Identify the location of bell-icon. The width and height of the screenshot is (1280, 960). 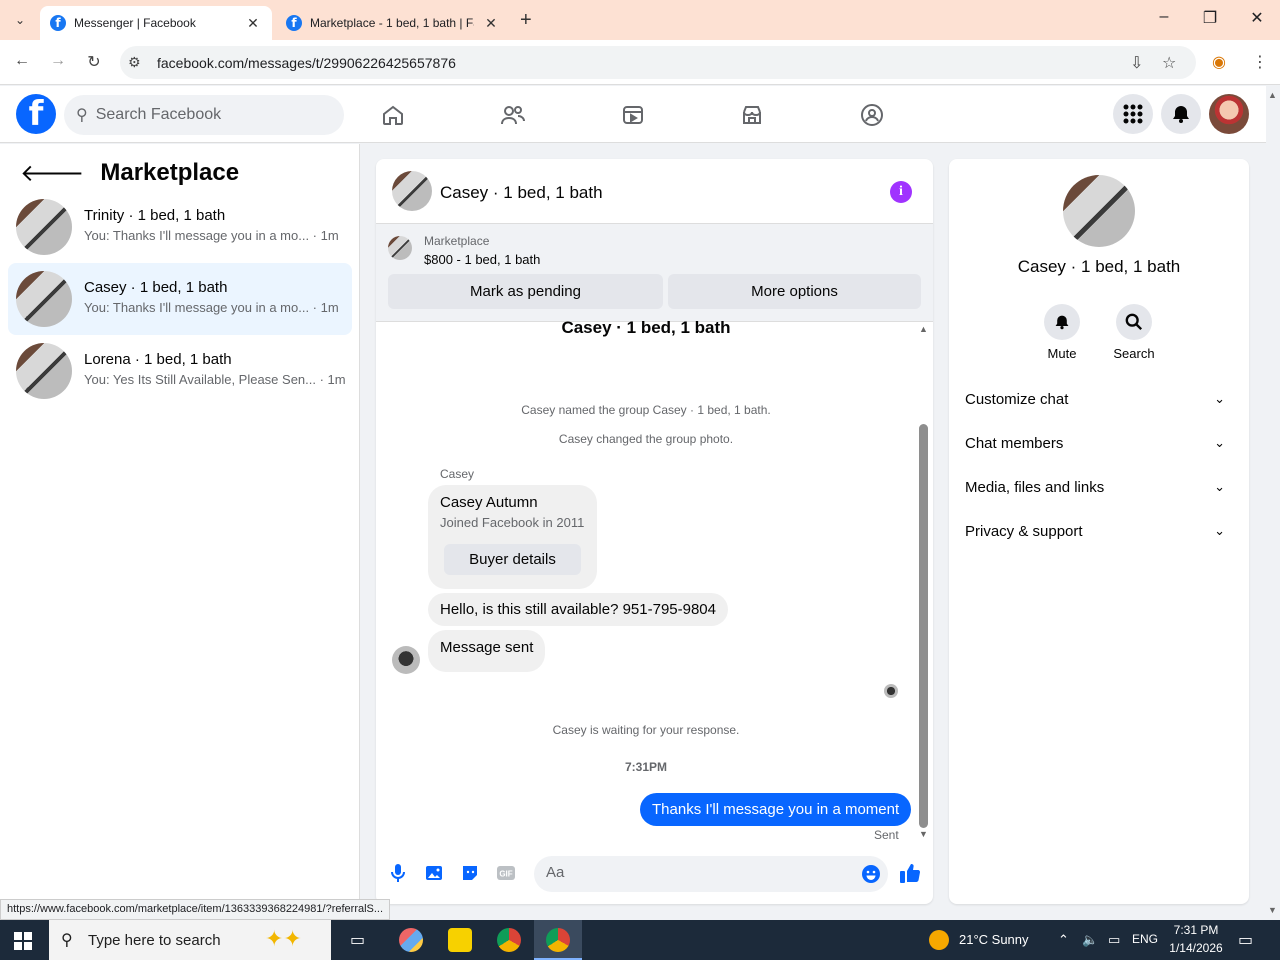
(1062, 322).